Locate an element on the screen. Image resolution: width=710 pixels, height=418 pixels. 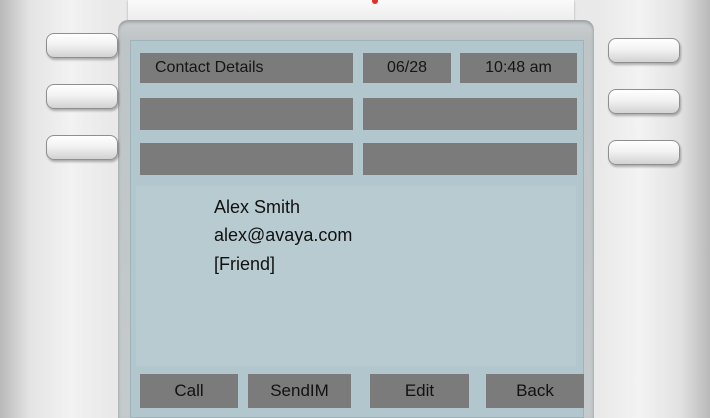
call-softkey-label: Call is located at coordinates (189, 390).